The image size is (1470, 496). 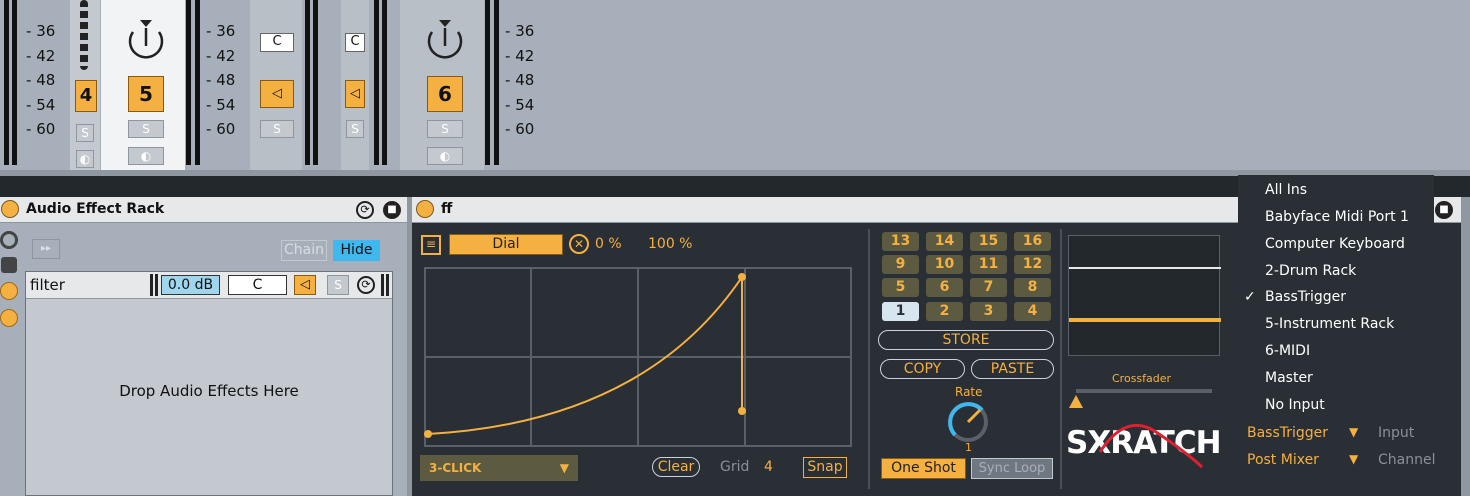 I want to click on track-4-solo-button: S, so click(x=85, y=133).